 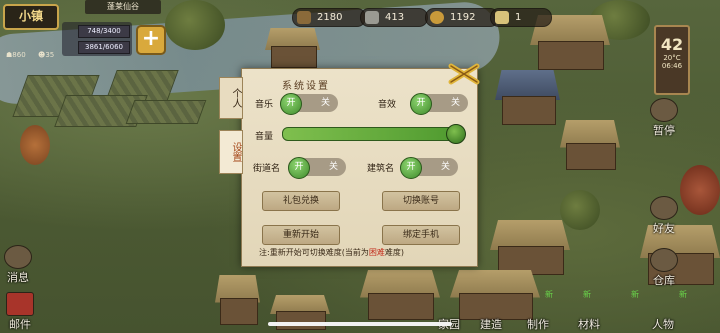 I want to click on resource-stone: 413, so click(x=394, y=17).